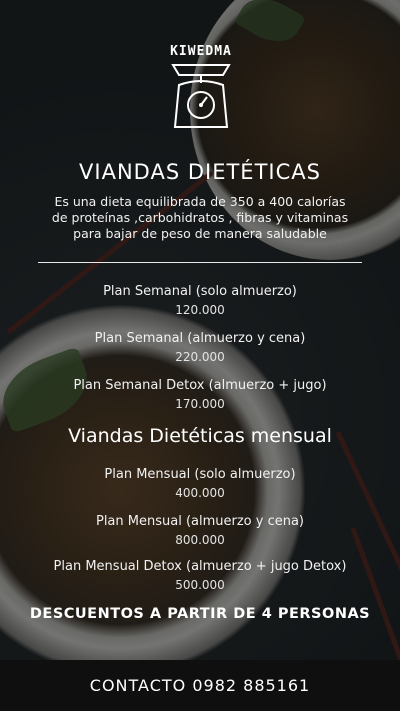 This screenshot has height=711, width=400. Describe the element at coordinates (200, 172) in the screenshot. I see `page-title: VIANDAS DIETÉTICAS` at that location.